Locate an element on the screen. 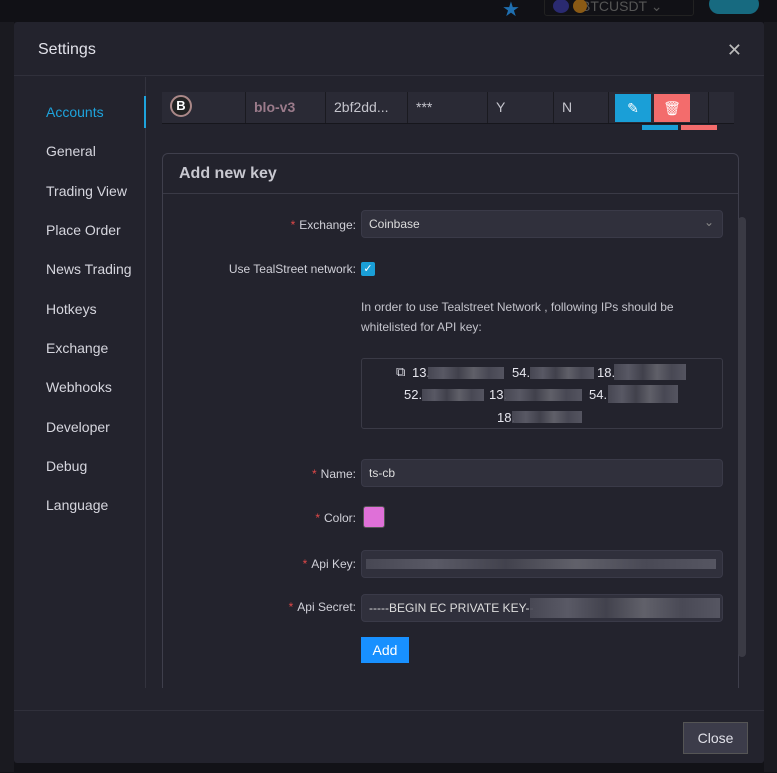 Image resolution: width=777 pixels, height=773 pixels. account-flag-1: Y is located at coordinates (521, 107).